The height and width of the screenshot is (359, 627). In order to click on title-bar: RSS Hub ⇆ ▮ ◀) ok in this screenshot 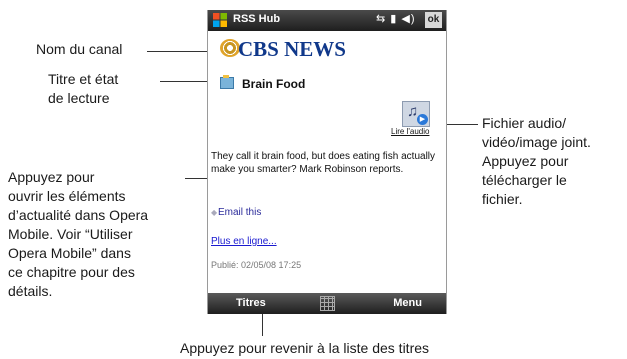, I will do `click(327, 20)`.